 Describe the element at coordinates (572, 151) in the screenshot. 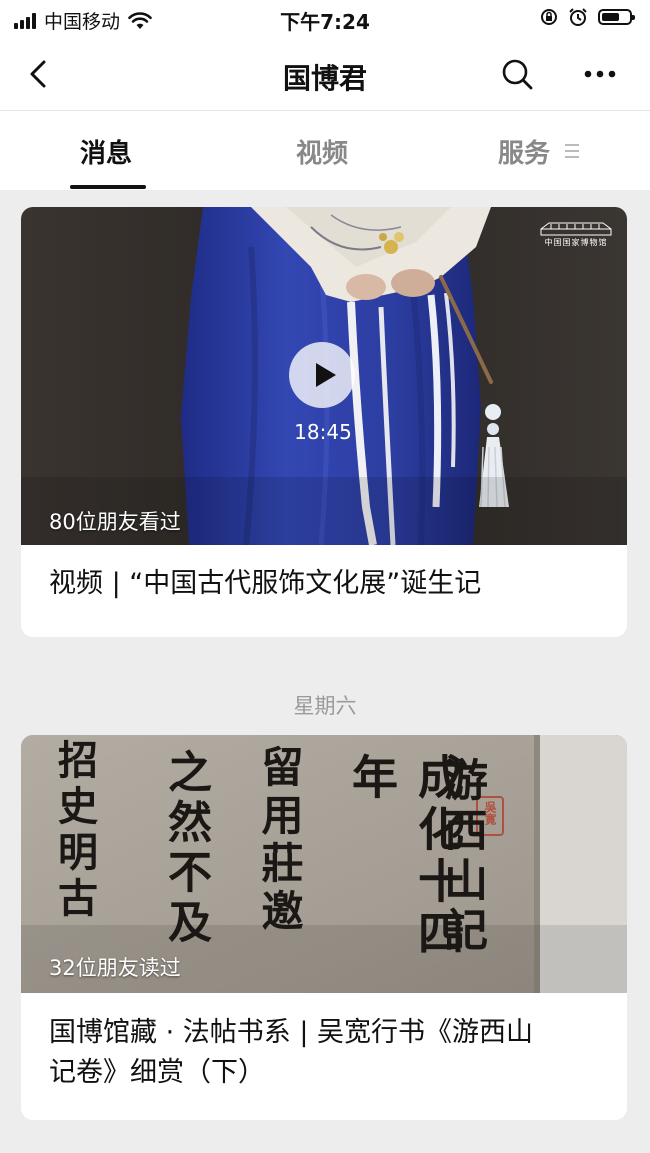

I see `menu-lines-icon` at that location.